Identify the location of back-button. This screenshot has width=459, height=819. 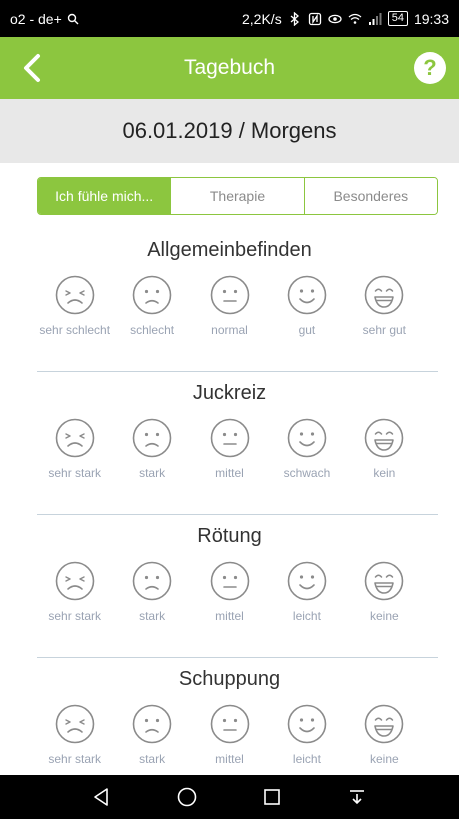
(32, 68).